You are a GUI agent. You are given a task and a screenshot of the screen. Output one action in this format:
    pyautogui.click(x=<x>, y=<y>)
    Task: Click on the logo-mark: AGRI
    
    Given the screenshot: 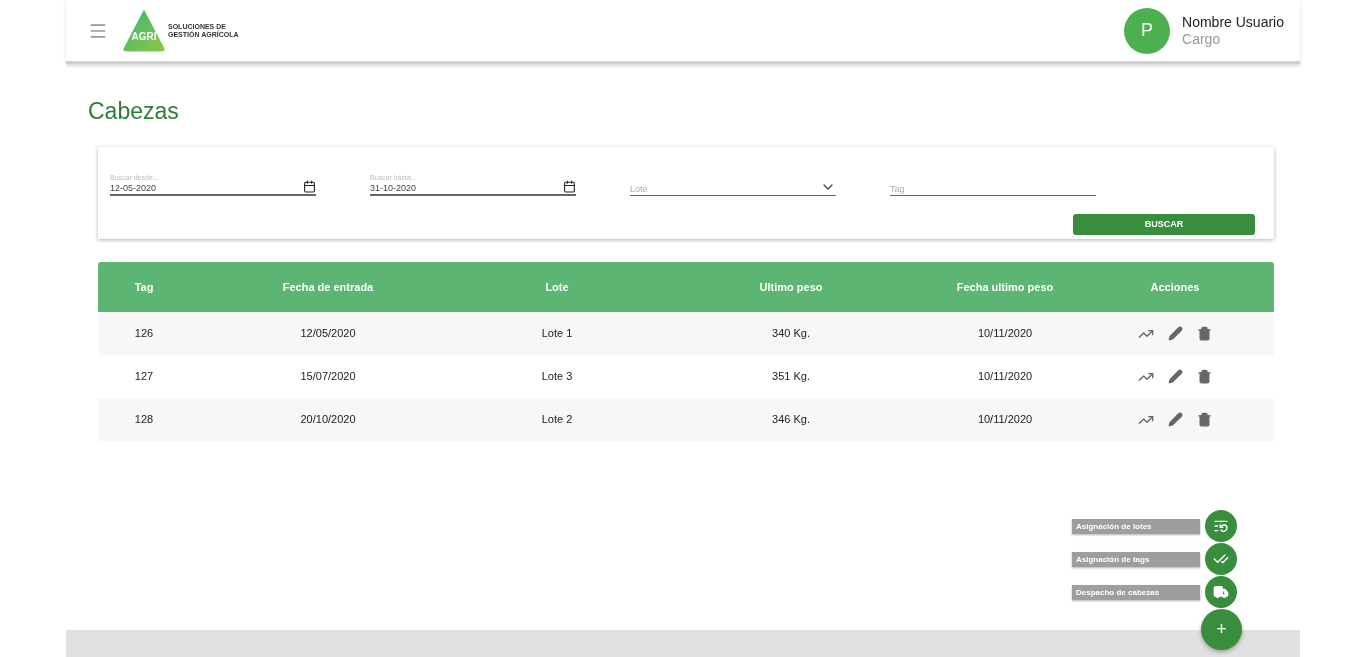 What is the action you would take?
    pyautogui.click(x=144, y=30)
    